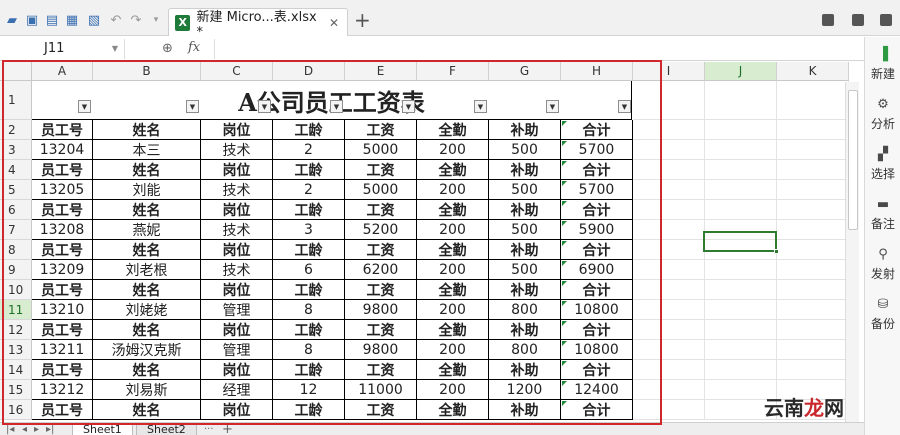 The height and width of the screenshot is (435, 900). What do you see at coordinates (16, 270) in the screenshot?
I see `row-header-9: 9` at bounding box center [16, 270].